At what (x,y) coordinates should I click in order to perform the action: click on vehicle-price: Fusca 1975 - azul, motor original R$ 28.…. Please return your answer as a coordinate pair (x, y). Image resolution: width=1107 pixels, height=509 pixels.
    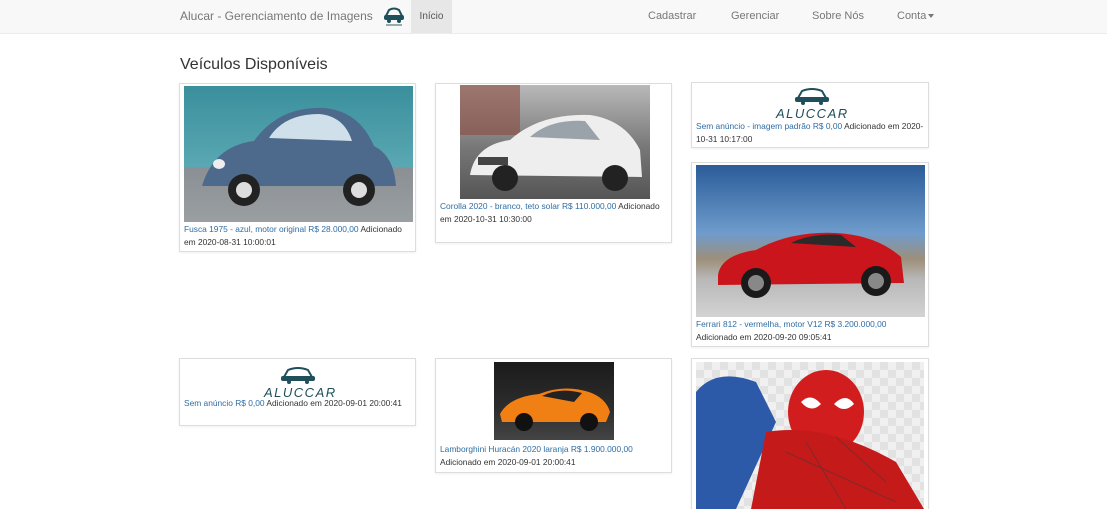
    Looking at the image, I should click on (271, 229).